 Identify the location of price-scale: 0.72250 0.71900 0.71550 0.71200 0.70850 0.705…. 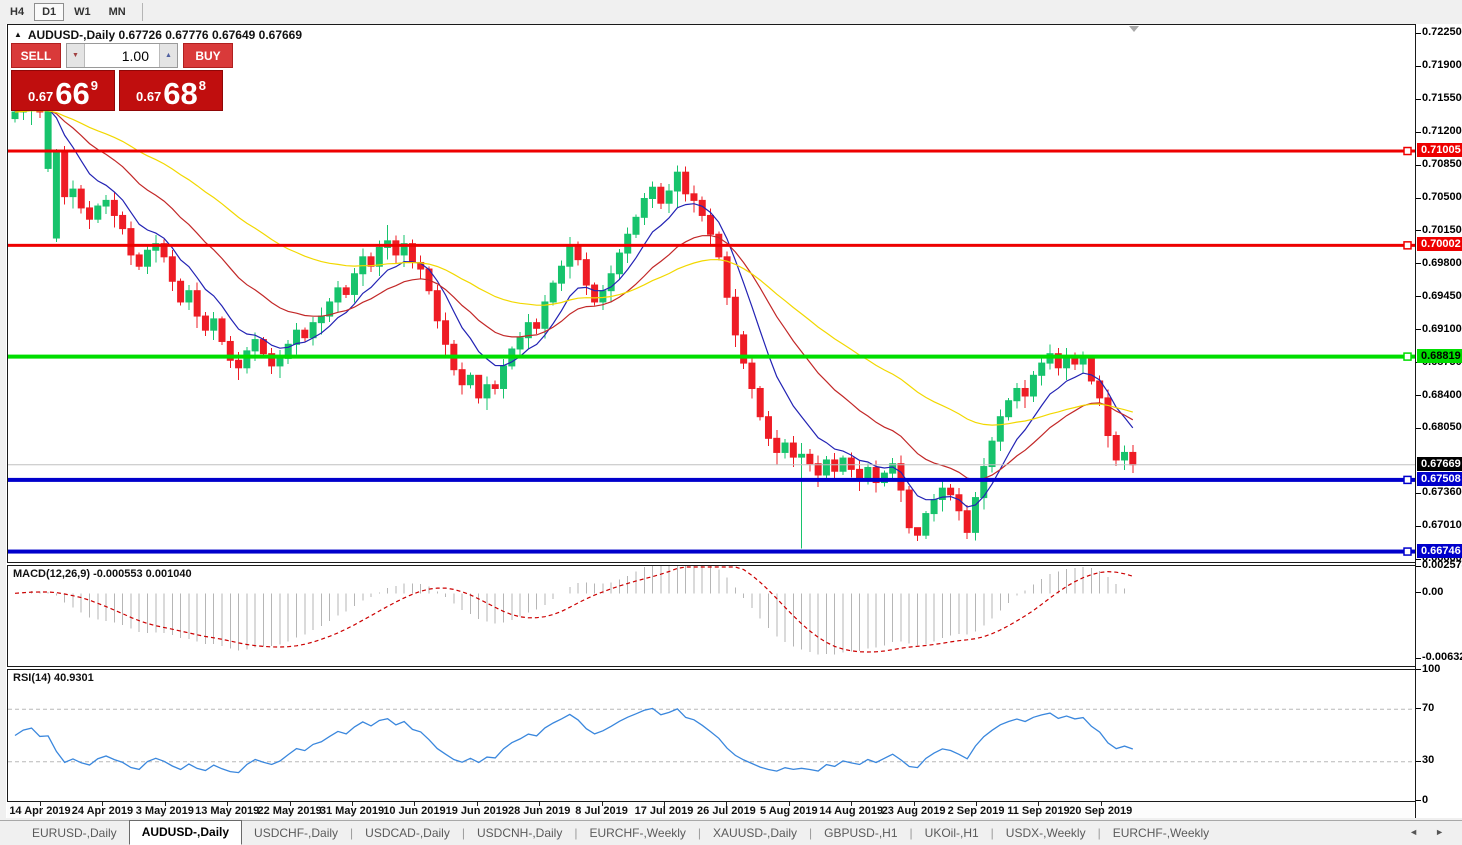
(1438, 421).